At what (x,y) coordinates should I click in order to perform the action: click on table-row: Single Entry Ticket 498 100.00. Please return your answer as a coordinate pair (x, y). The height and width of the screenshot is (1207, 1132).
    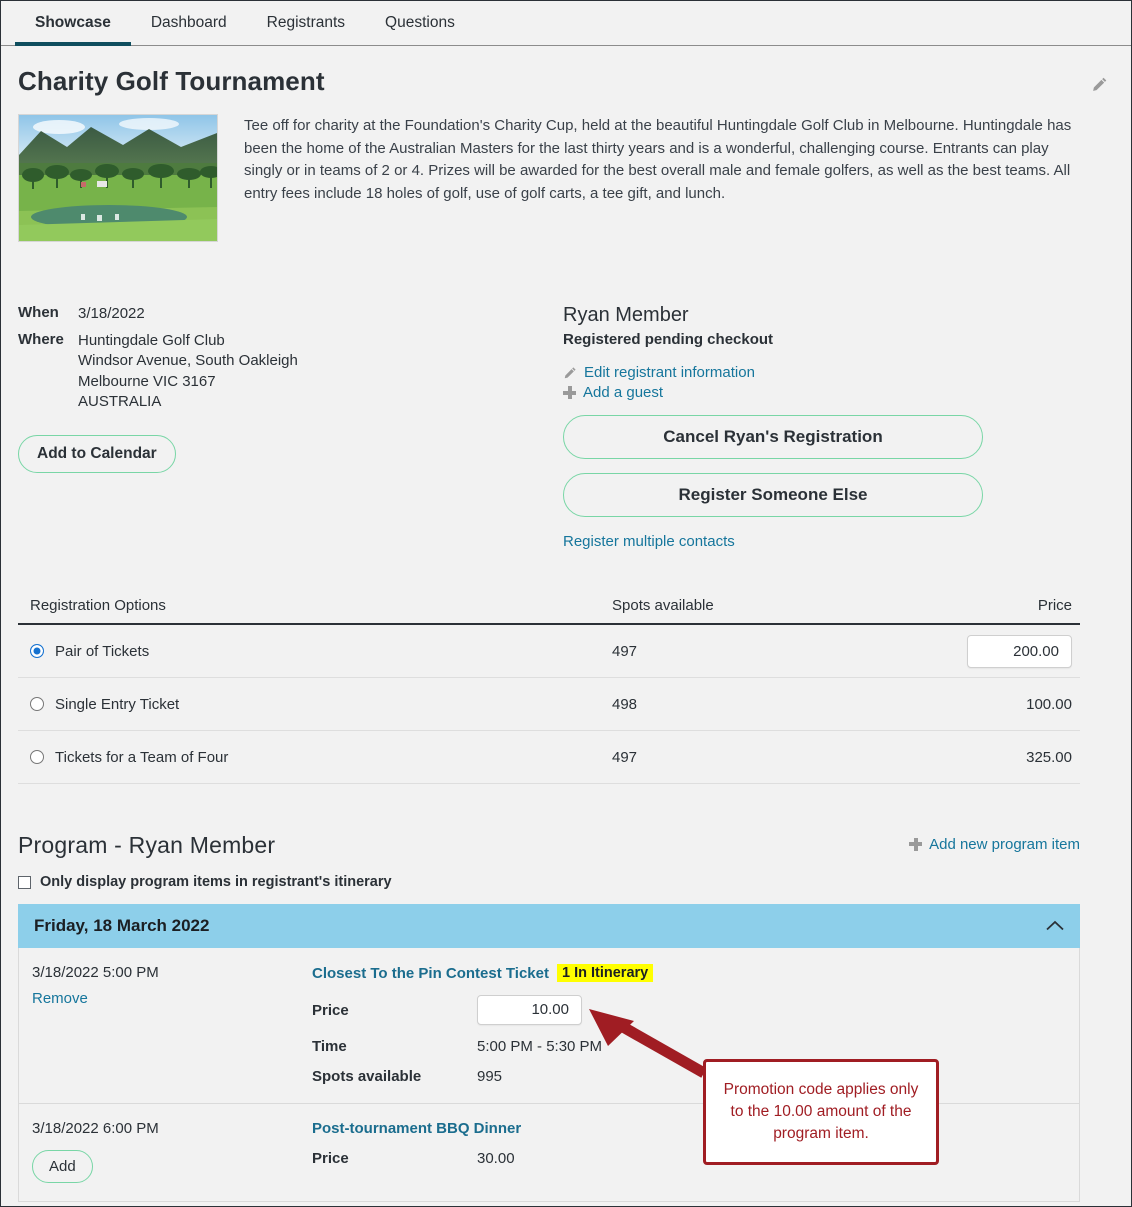
    Looking at the image, I should click on (549, 704).